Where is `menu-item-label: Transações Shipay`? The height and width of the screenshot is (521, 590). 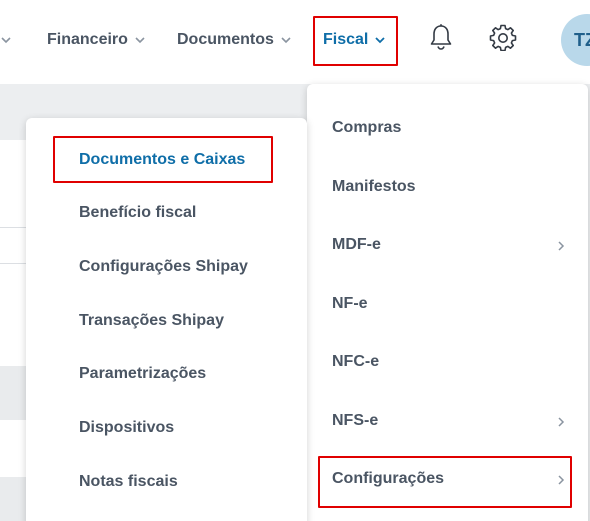 menu-item-label: Transações Shipay is located at coordinates (151, 320).